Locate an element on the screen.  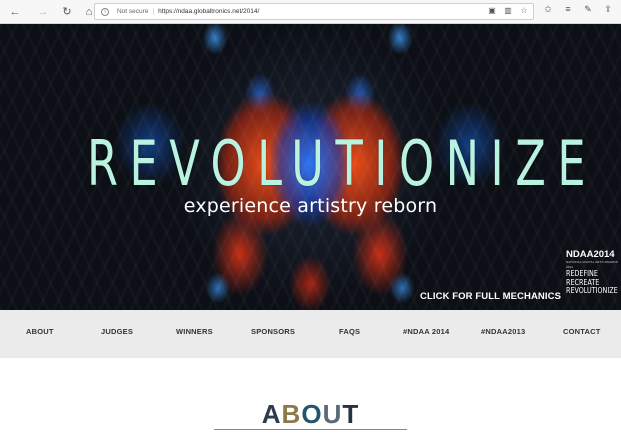
tracking-icon: ▣ is located at coordinates (492, 10).